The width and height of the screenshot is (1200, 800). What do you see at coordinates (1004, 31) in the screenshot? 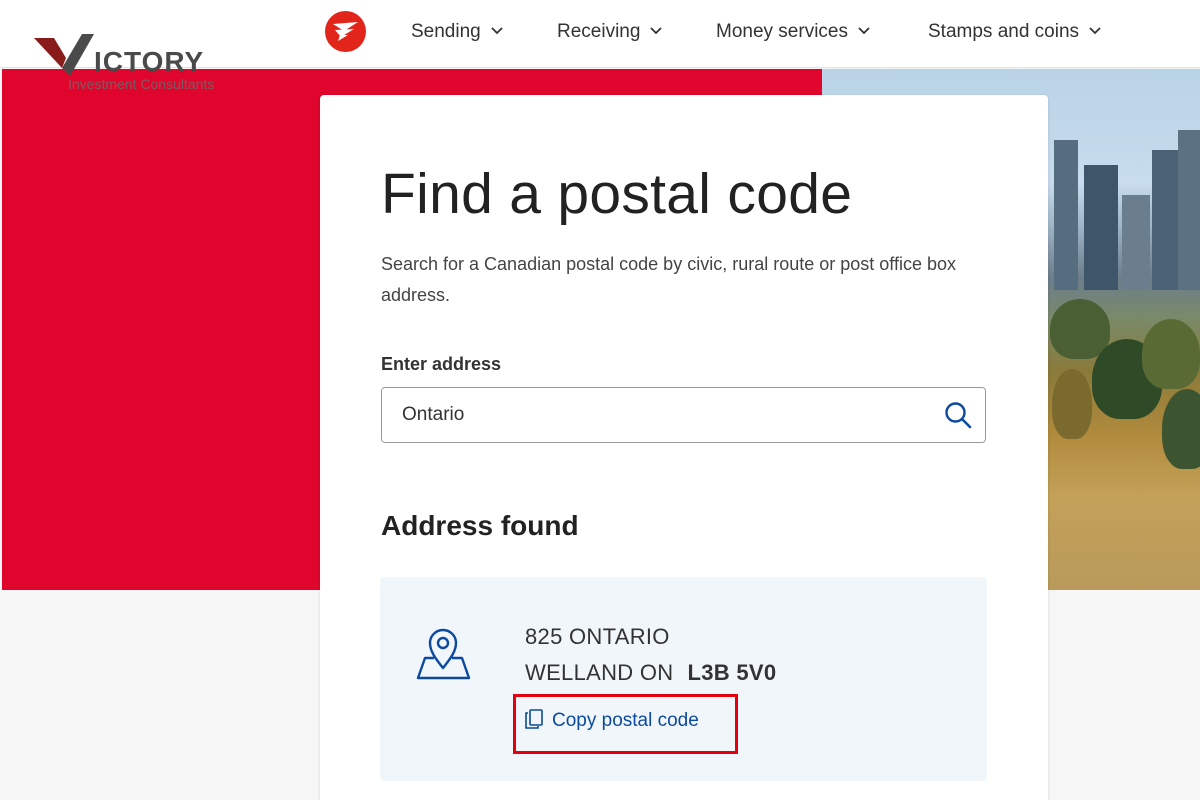
I see `nav-stamps-and-coins-label: Stamps and coins` at bounding box center [1004, 31].